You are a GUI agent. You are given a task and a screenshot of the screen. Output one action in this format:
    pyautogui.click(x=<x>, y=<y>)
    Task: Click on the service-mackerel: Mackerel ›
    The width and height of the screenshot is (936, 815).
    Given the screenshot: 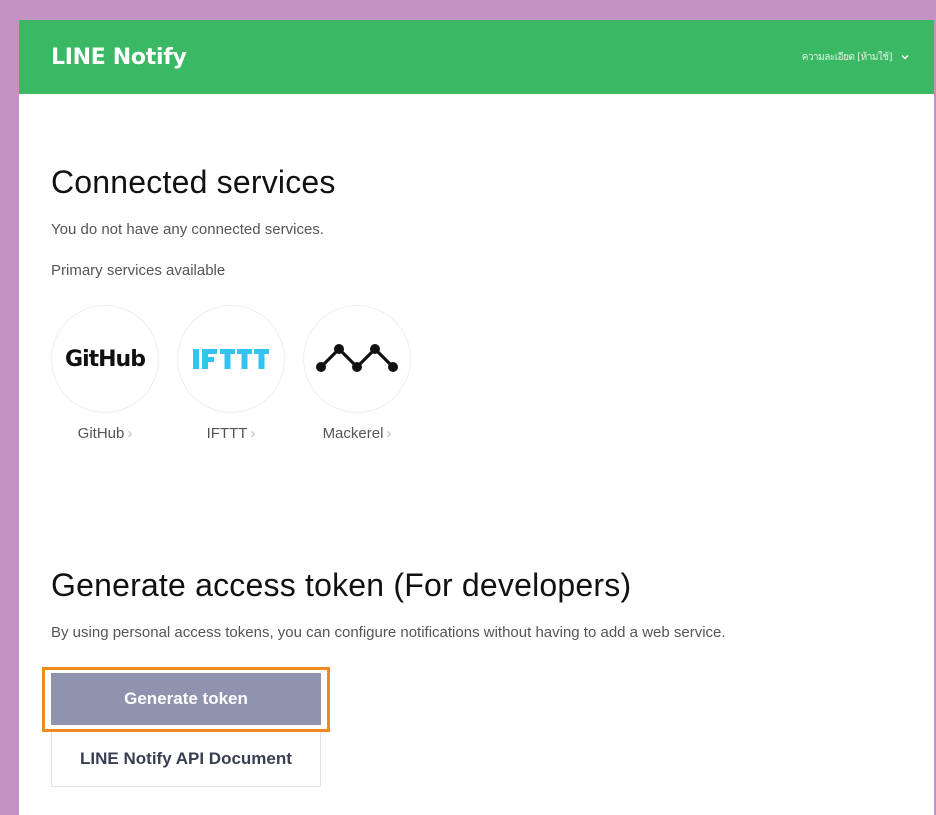 What is the action you would take?
    pyautogui.click(x=357, y=373)
    